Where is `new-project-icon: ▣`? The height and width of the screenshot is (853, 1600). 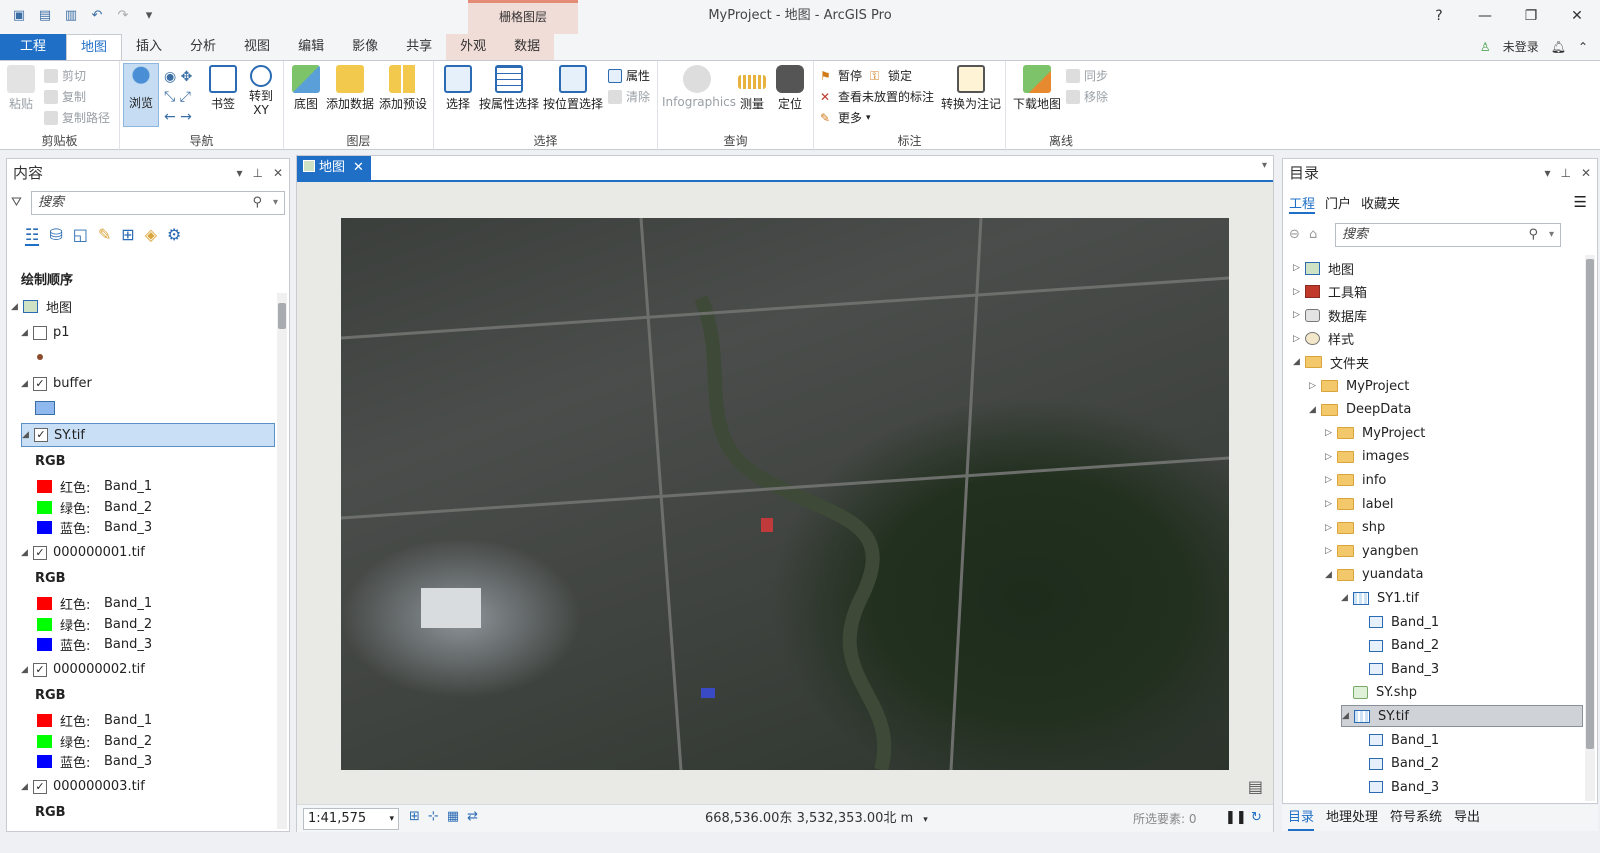 new-project-icon: ▣ is located at coordinates (19, 16).